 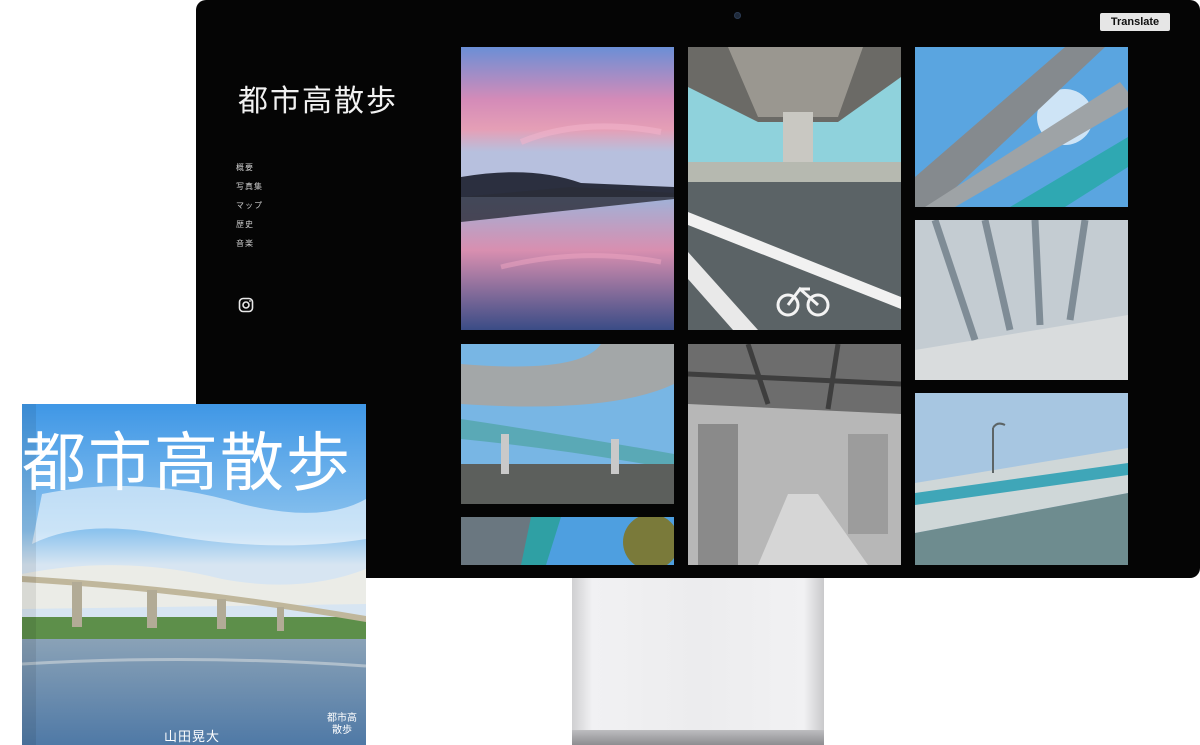 I want to click on site-title: 都市高散歩, so click(x=318, y=98).